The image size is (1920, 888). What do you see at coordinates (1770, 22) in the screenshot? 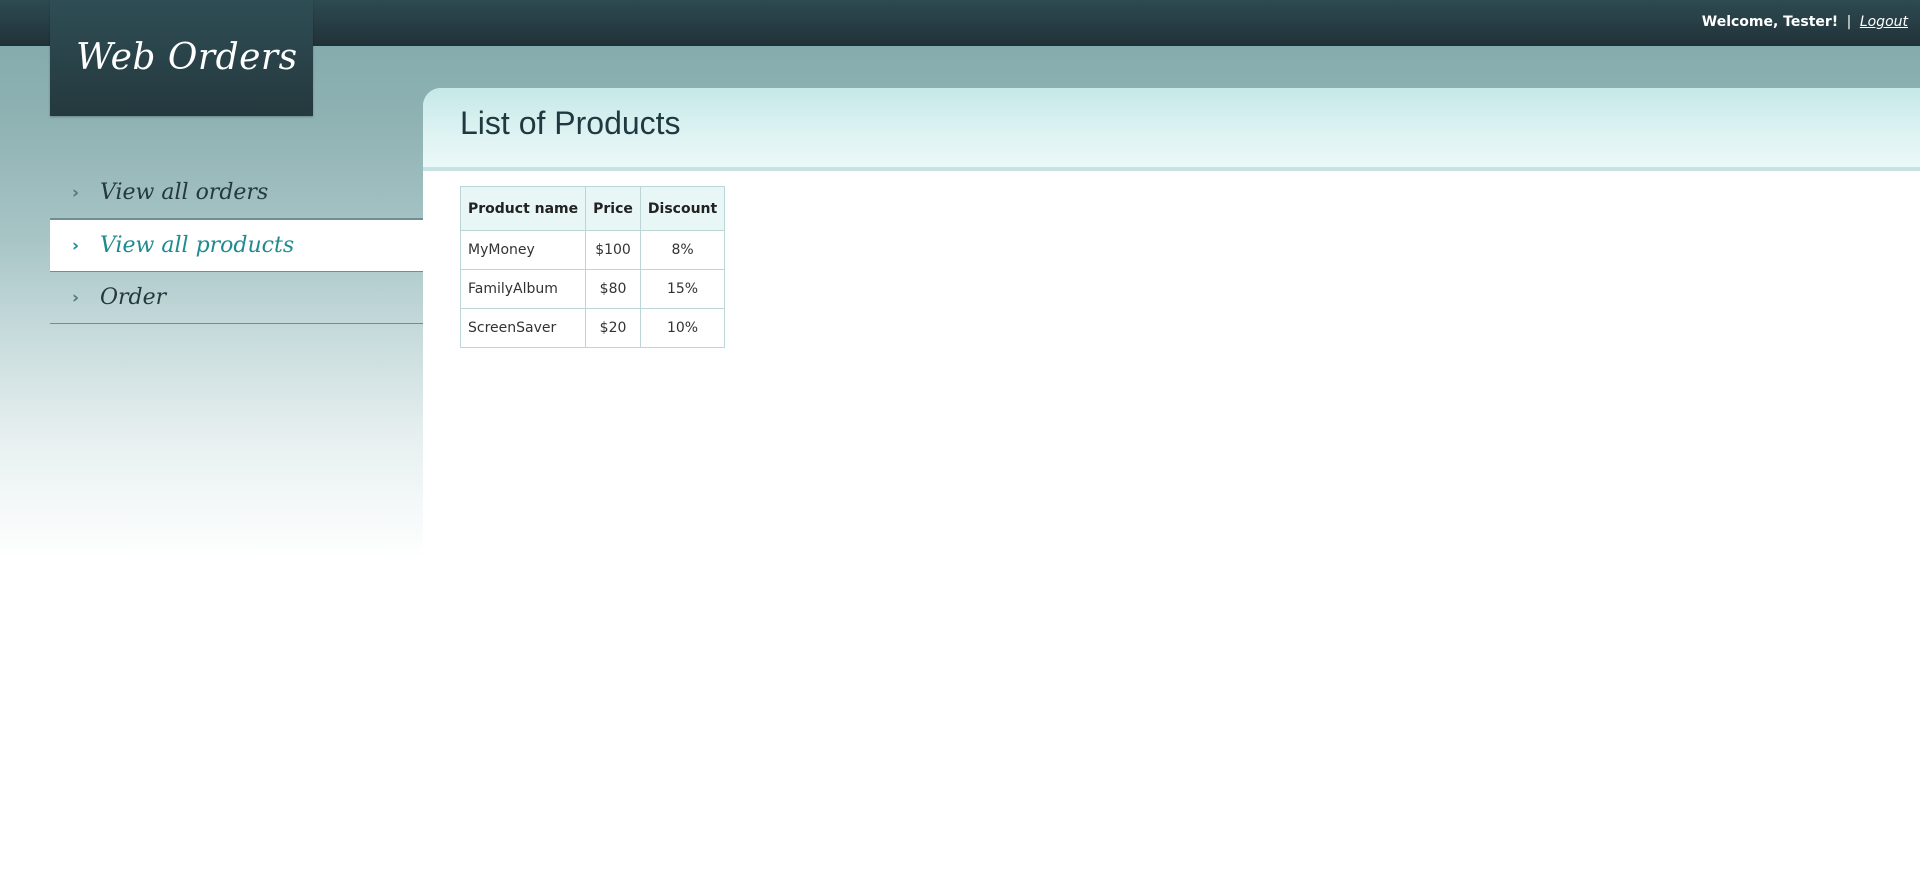
I see `welcome-text: Welcome, Tester!` at bounding box center [1770, 22].